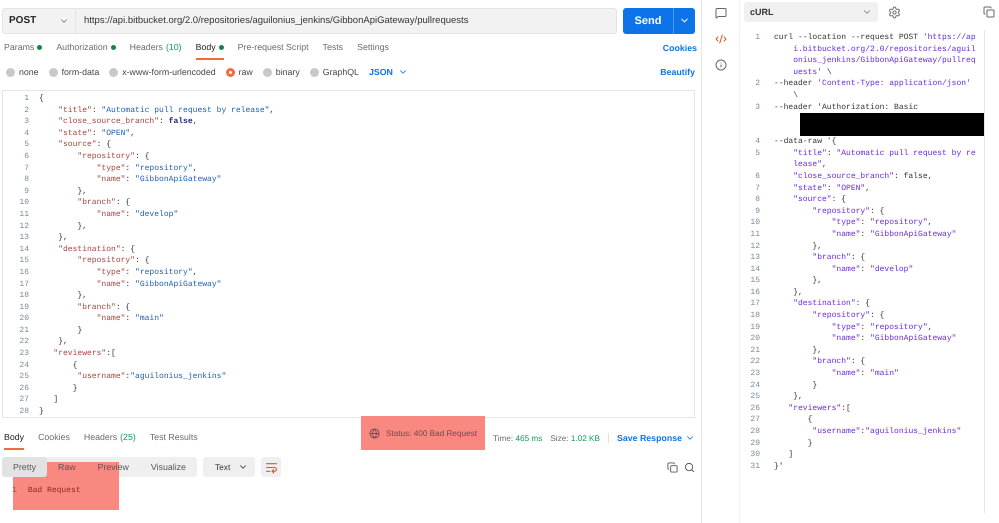 This screenshot has width=999, height=523. I want to click on body-type-radio: none, so click(22, 72).